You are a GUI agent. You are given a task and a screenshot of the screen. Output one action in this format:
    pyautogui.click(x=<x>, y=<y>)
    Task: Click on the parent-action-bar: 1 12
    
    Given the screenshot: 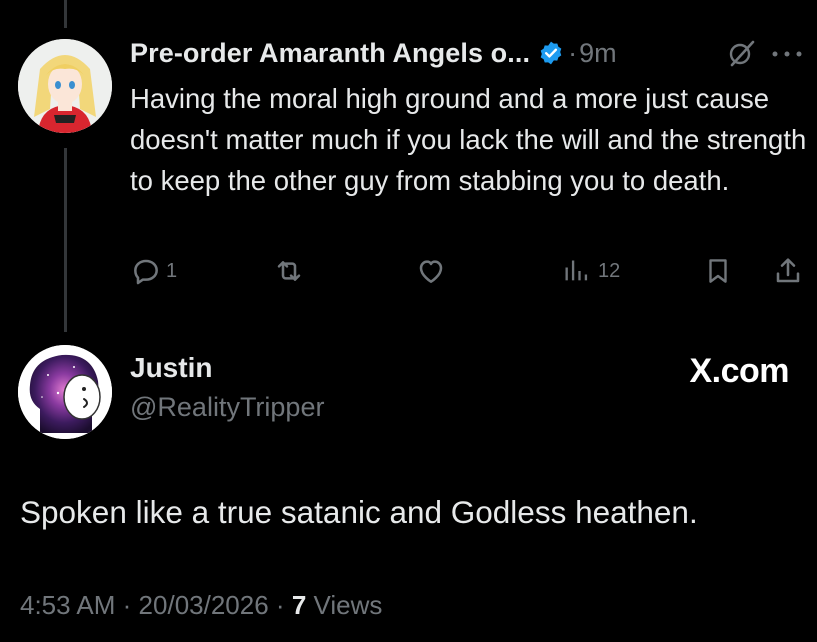 What is the action you would take?
    pyautogui.click(x=408, y=273)
    